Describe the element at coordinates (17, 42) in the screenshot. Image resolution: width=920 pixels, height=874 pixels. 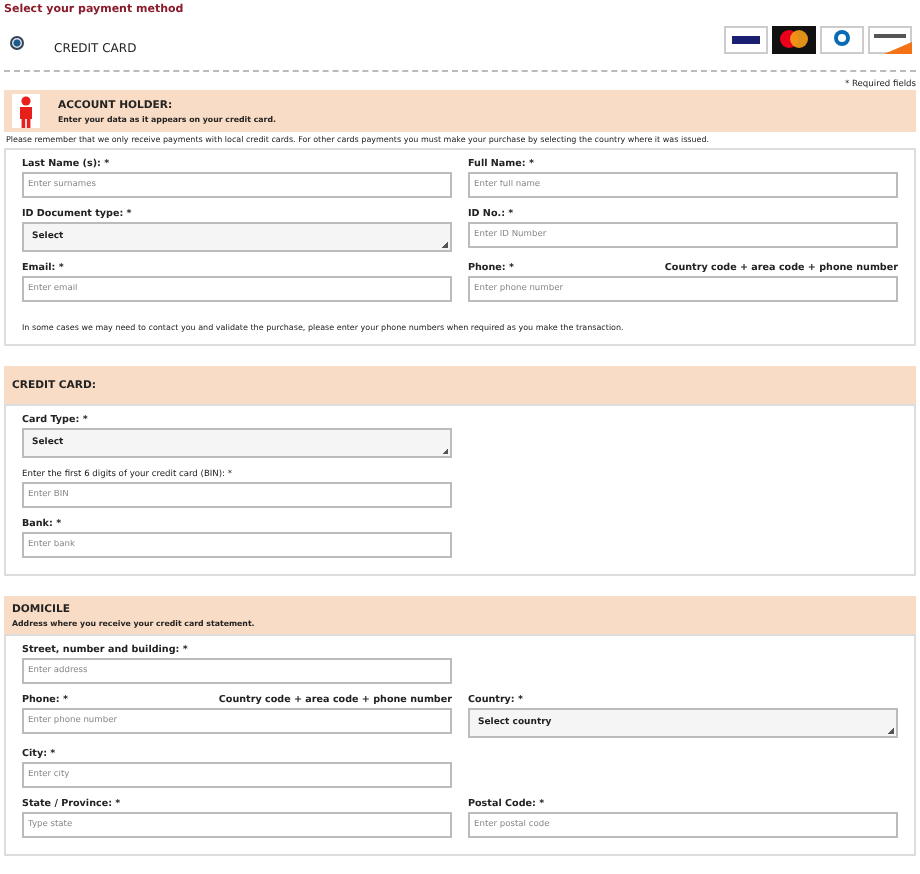
I see `radio-button` at that location.